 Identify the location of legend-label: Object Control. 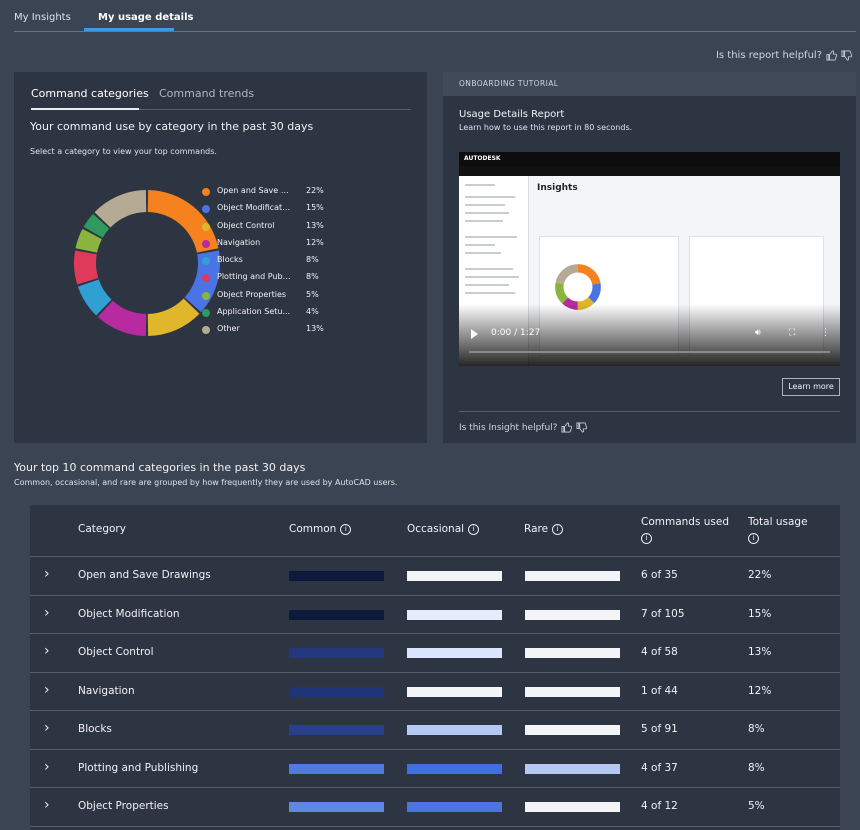
(246, 225).